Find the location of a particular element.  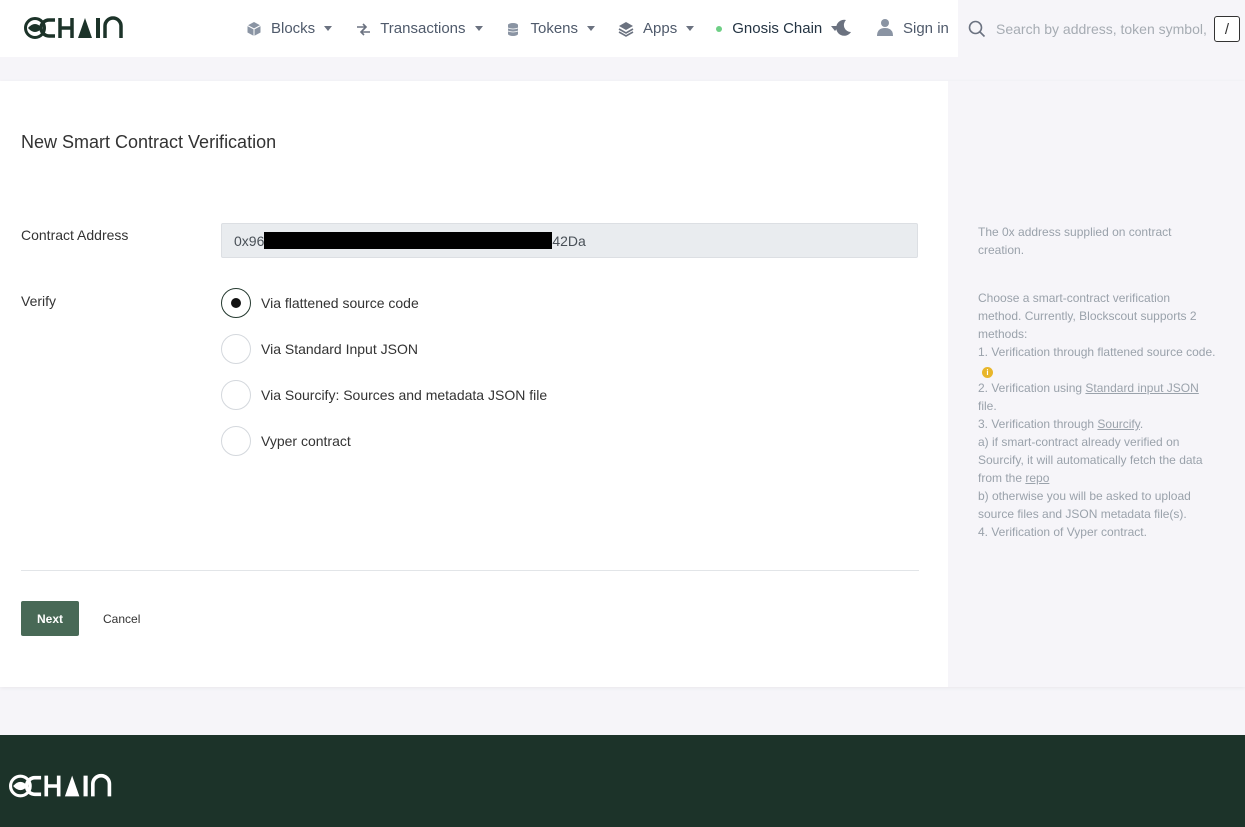

search-shortcut-key: / is located at coordinates (1227, 29).